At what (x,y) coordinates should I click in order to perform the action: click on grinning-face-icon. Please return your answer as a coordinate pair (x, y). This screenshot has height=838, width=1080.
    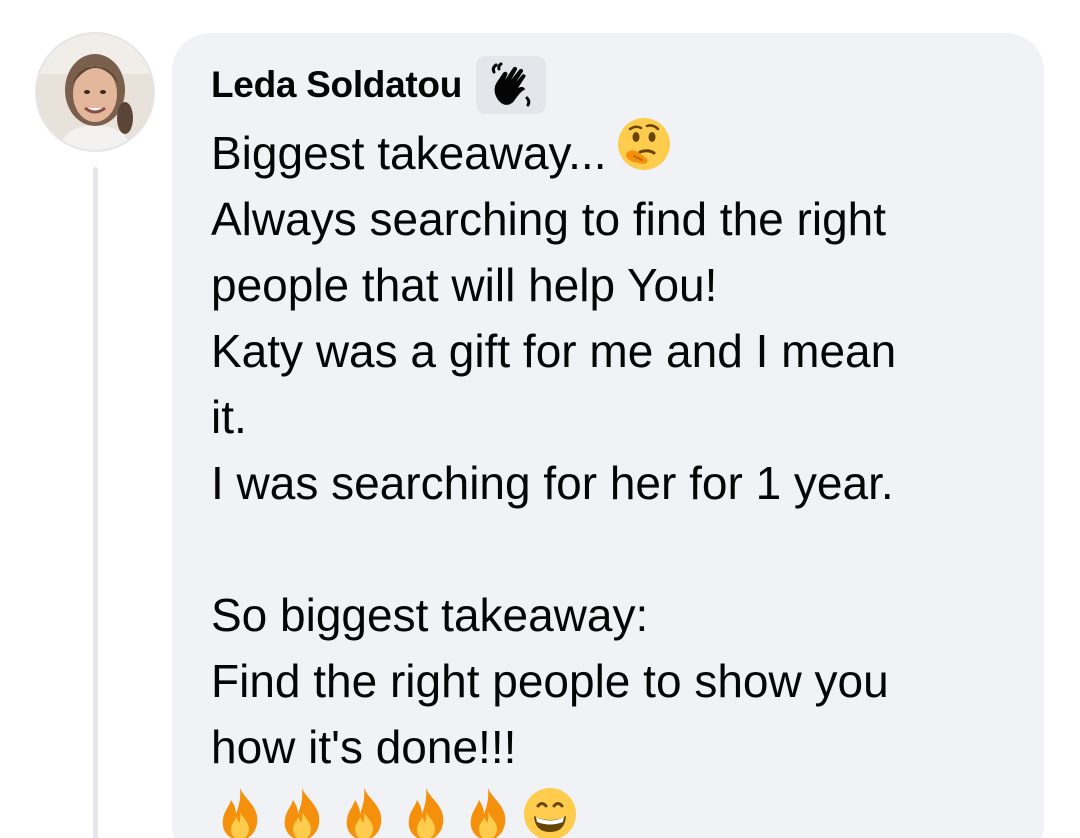
    Looking at the image, I should click on (550, 813).